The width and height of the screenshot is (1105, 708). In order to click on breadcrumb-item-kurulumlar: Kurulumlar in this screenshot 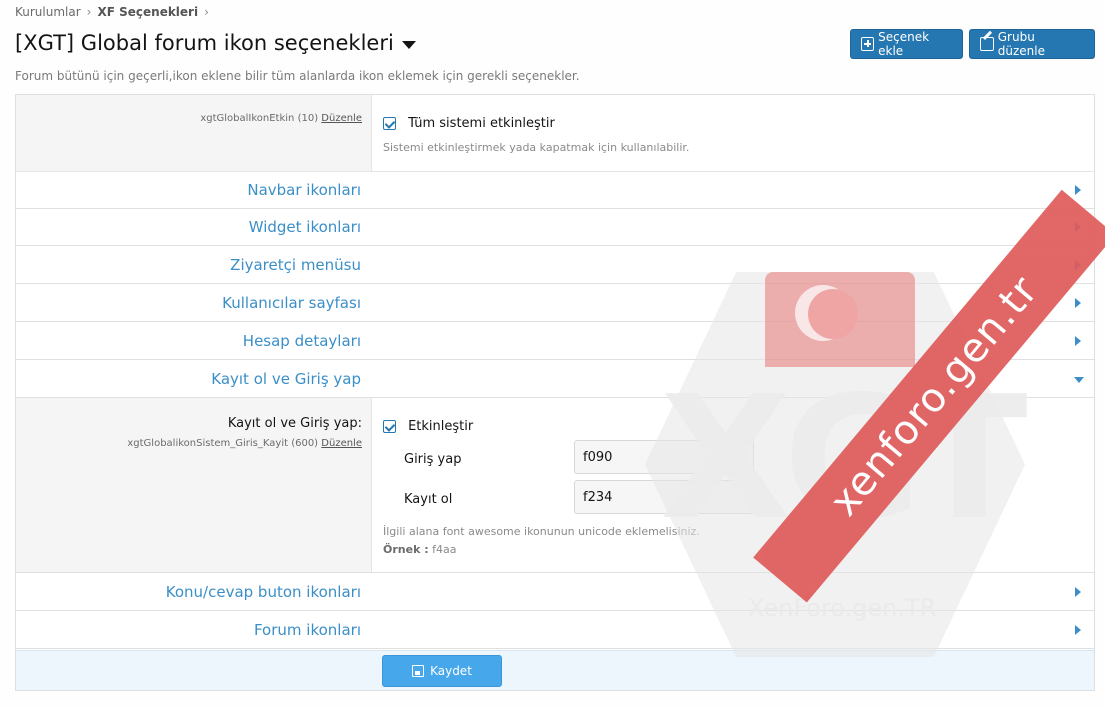, I will do `click(48, 12)`.